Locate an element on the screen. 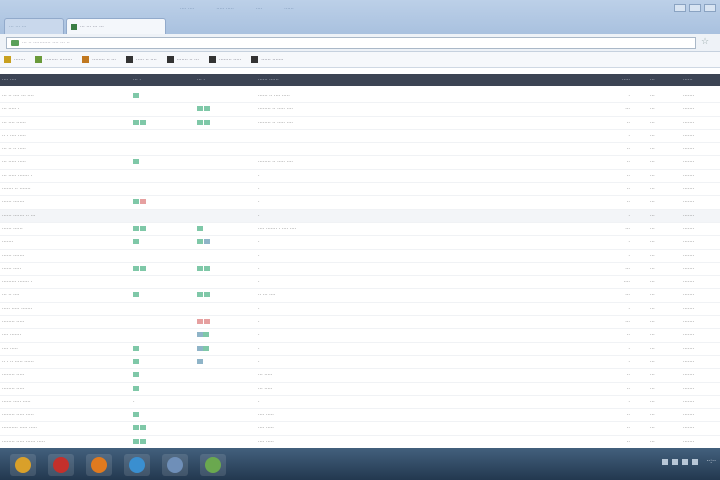  table-row: ······· · · ··· ······· is located at coordinates (360, 243).